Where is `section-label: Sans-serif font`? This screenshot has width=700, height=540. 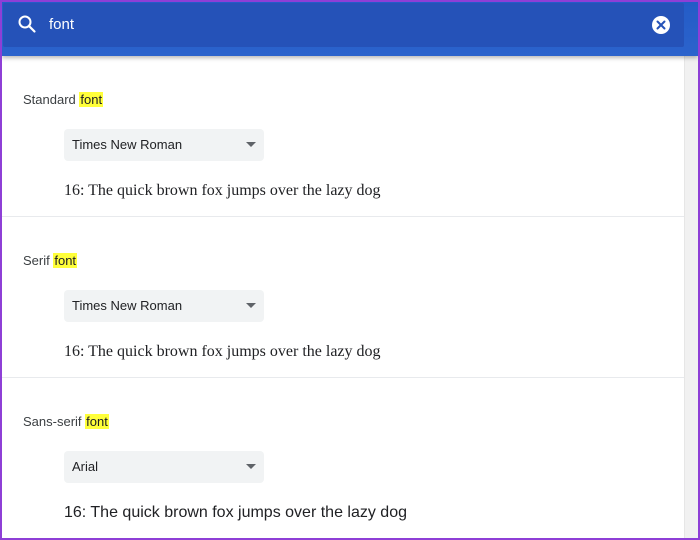 section-label: Sans-serif font is located at coordinates (66, 421).